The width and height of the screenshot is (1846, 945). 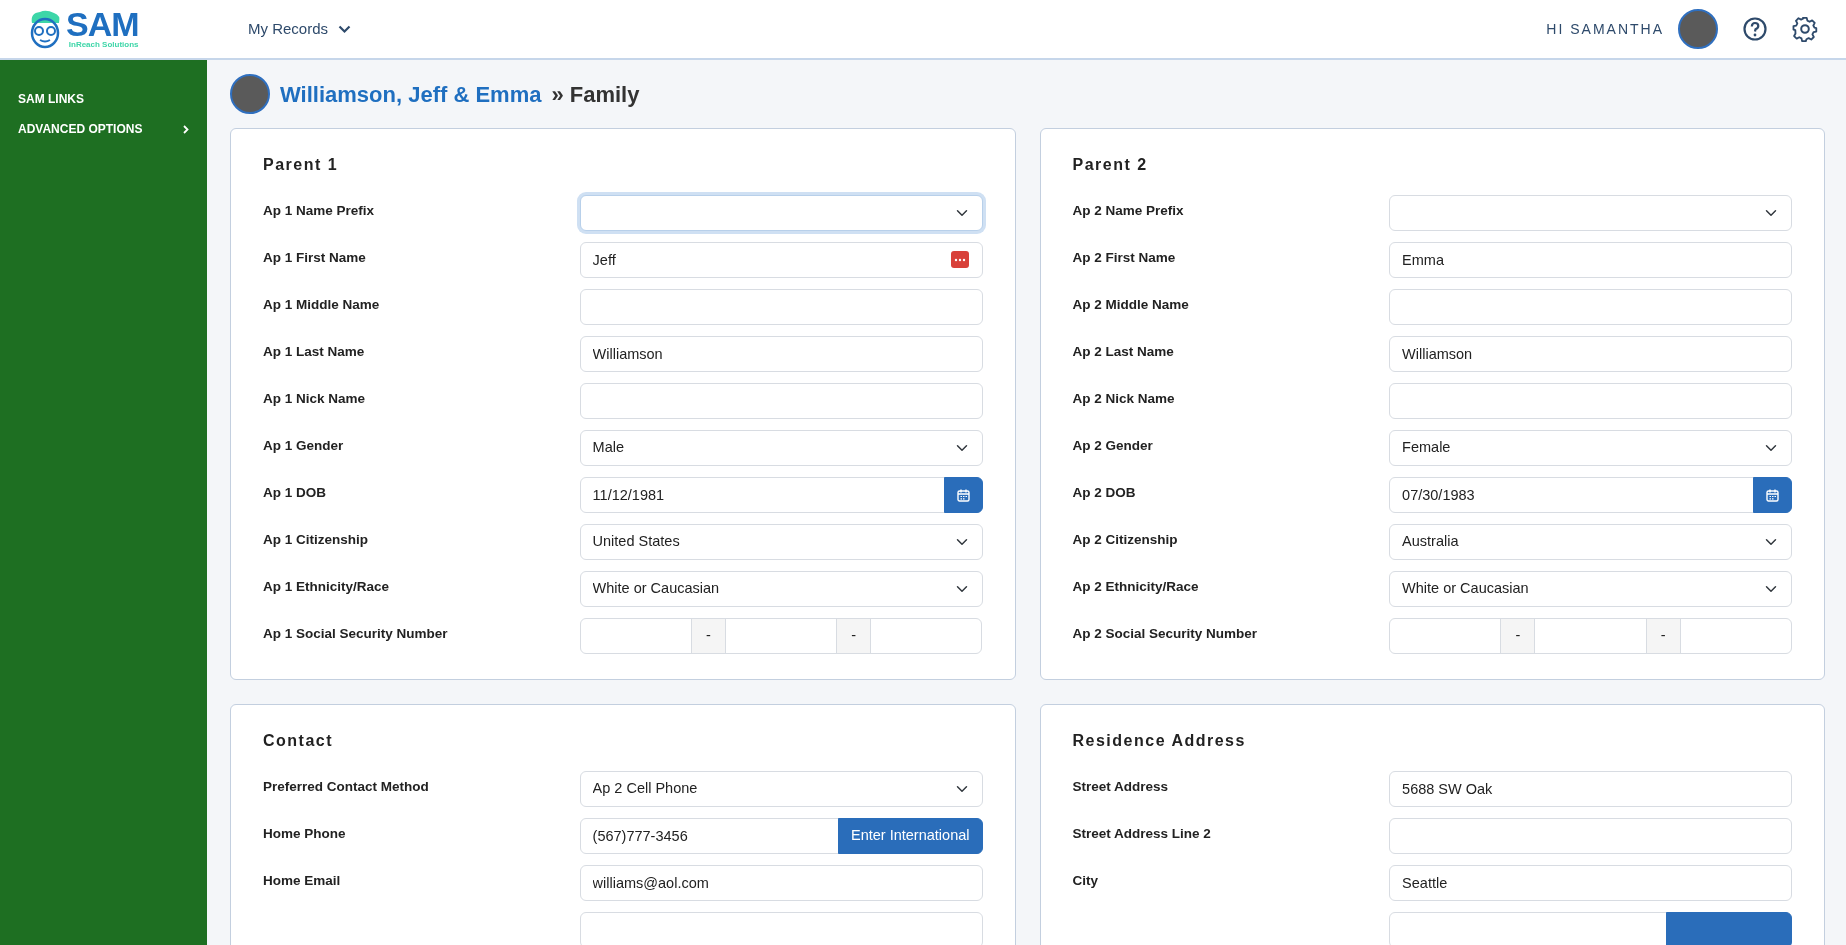 What do you see at coordinates (1755, 29) in the screenshot?
I see `help-icon` at bounding box center [1755, 29].